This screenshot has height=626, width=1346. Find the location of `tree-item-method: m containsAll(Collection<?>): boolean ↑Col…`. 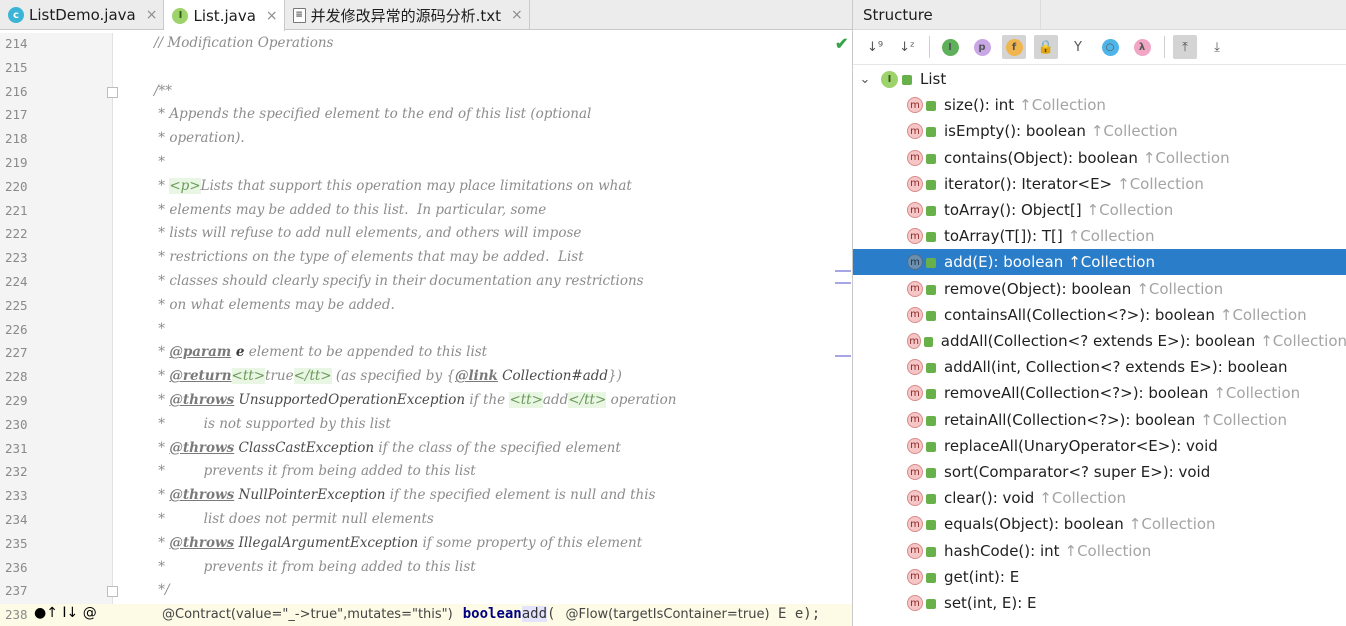

tree-item-method: m containsAll(Collection<?>): boolean ↑Col… is located at coordinates (1099, 315).